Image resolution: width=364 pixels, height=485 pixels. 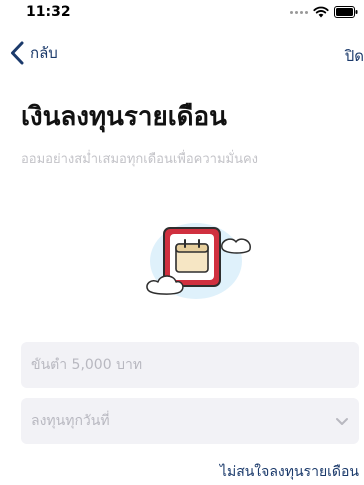 I want to click on amount-field, so click(x=190, y=365).